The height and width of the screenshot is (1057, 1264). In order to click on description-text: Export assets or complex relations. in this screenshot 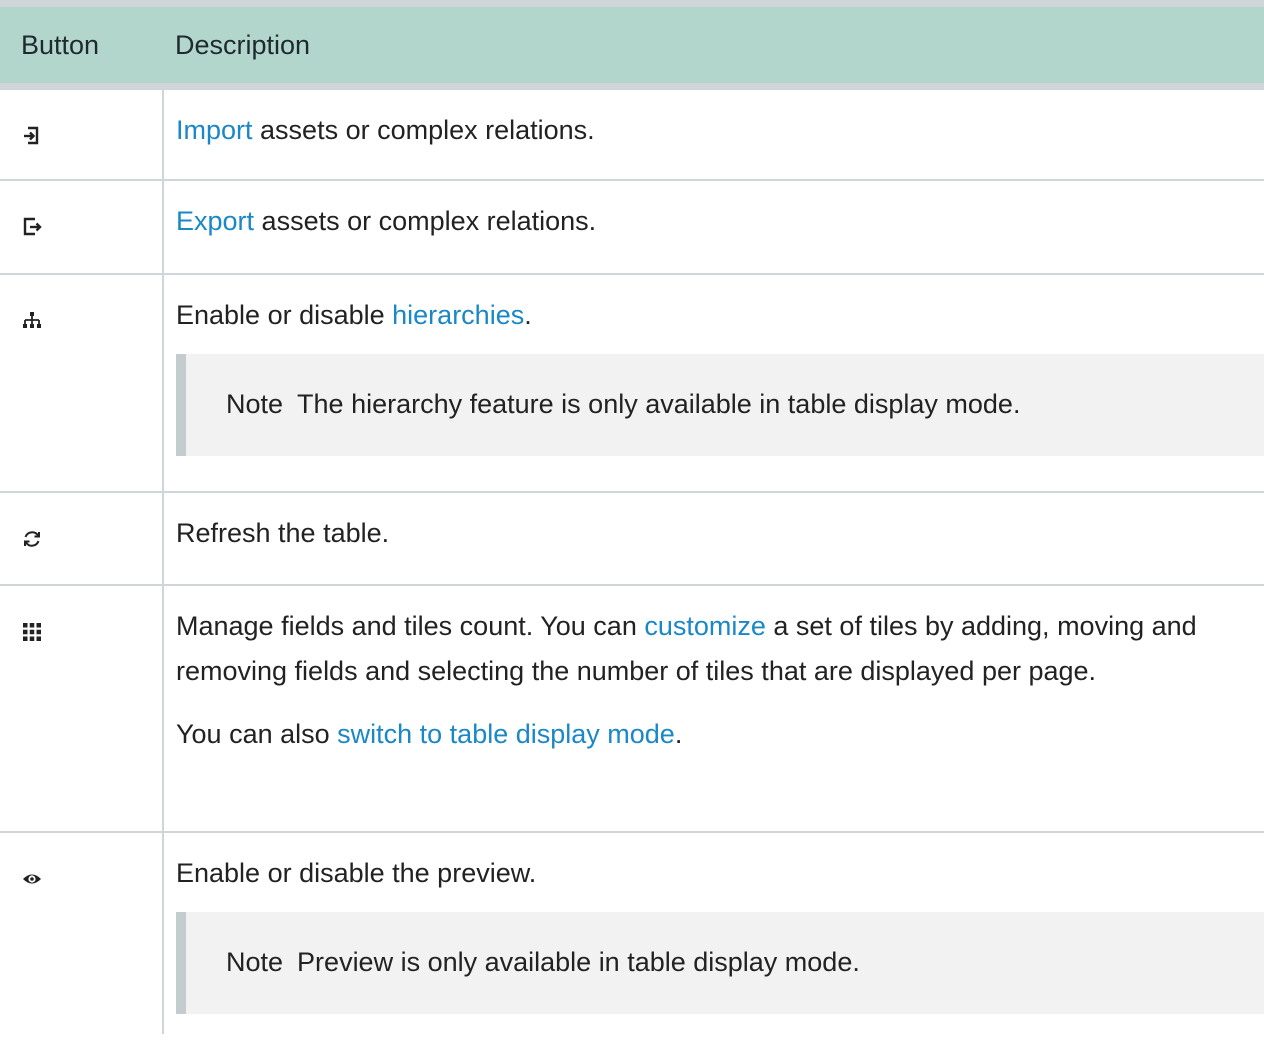, I will do `click(386, 220)`.